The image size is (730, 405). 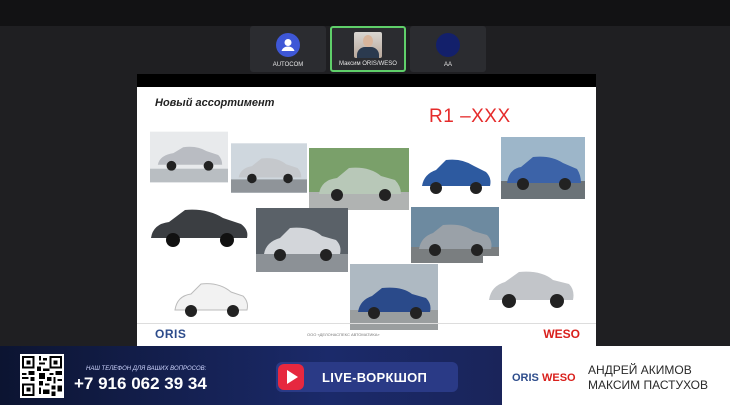 What do you see at coordinates (288, 65) in the screenshot?
I see `participant-name: AUTOCOM` at bounding box center [288, 65].